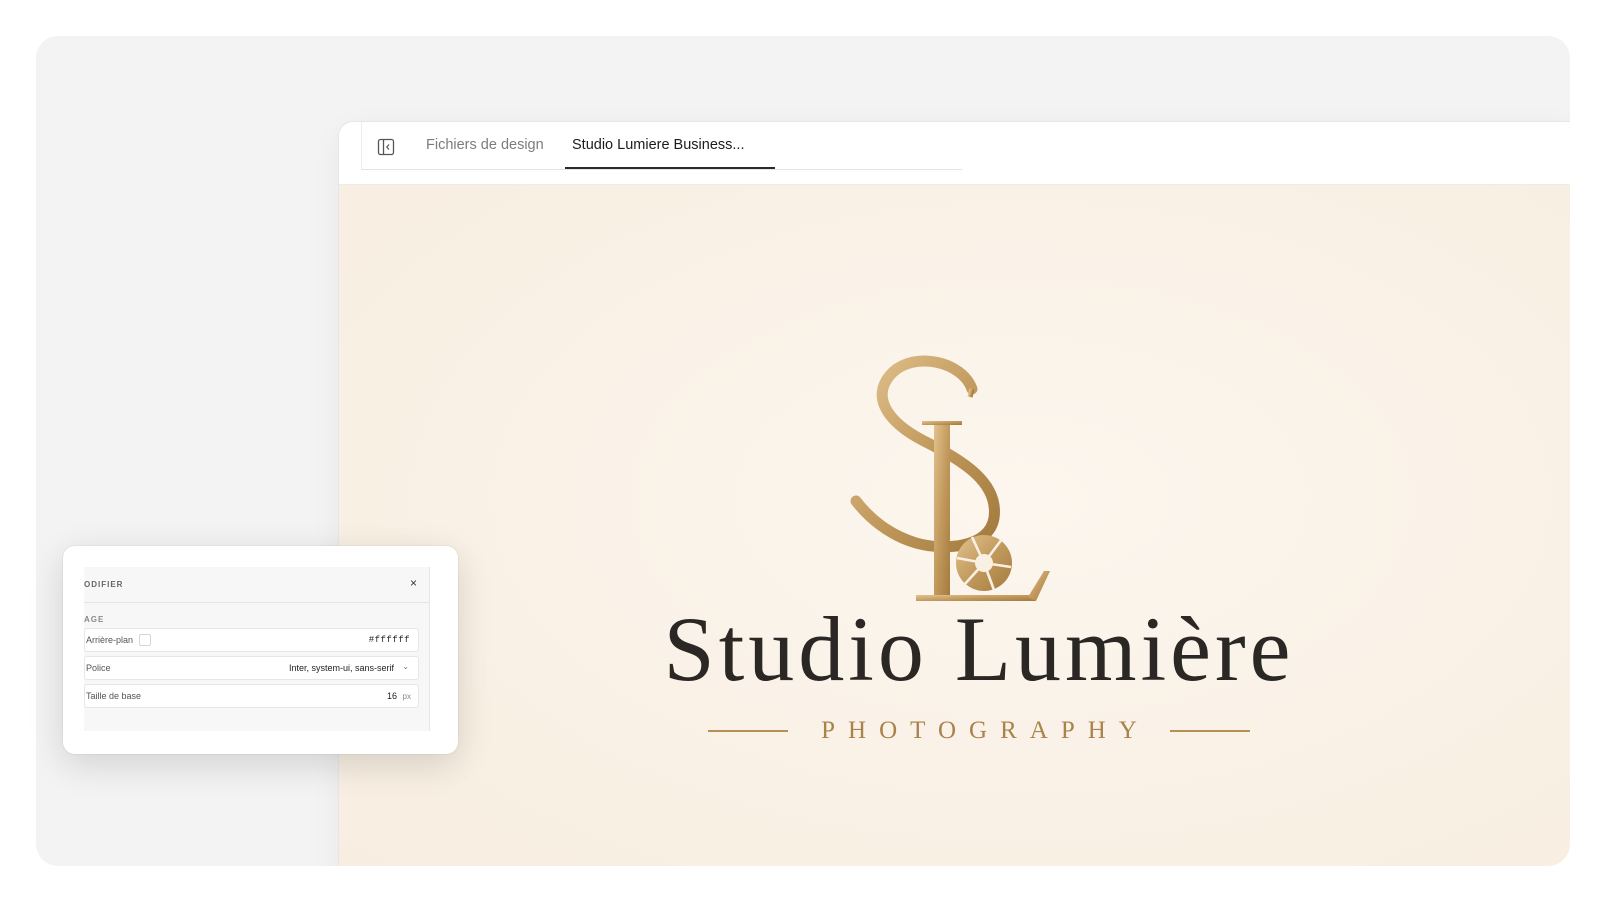  Describe the element at coordinates (145, 640) in the screenshot. I see `background-color-swatch` at that location.